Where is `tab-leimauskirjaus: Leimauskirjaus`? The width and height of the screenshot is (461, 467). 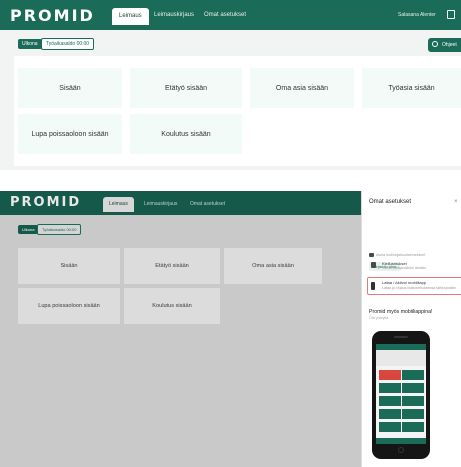
tab-leimauskirjaus: Leimauskirjaus is located at coordinates (174, 15).